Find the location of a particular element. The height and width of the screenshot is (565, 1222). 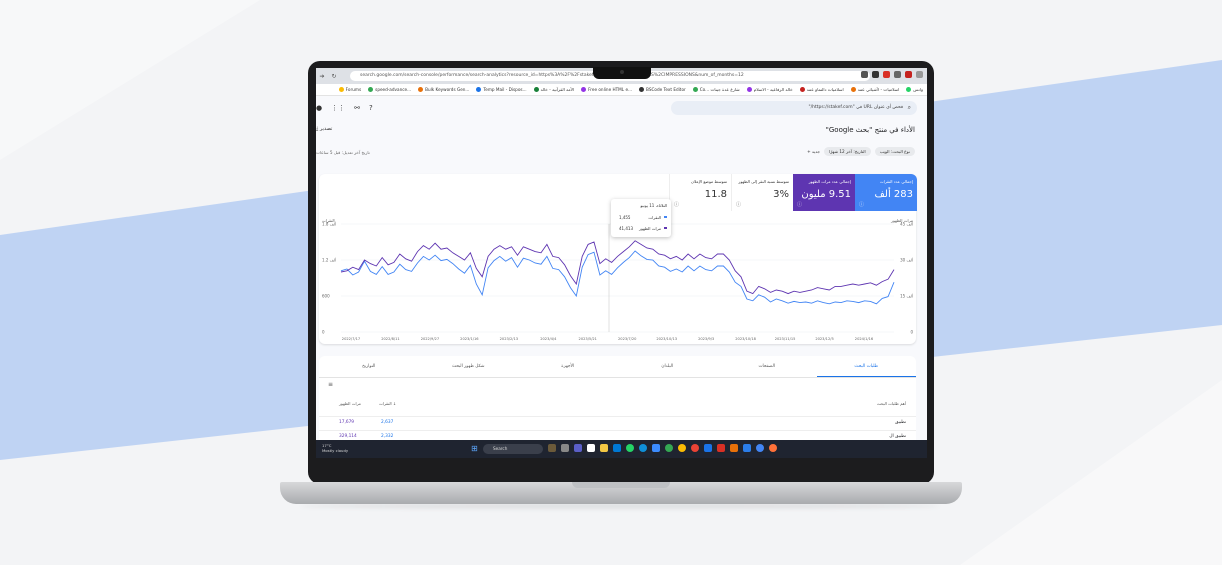

metric-position-value: 11.8 is located at coordinates (715, 194).